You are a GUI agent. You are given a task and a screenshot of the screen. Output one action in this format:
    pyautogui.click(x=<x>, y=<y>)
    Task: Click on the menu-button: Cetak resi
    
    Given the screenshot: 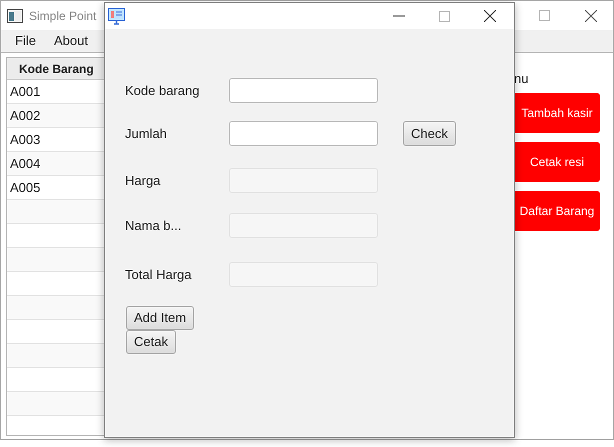 What is the action you would take?
    pyautogui.click(x=557, y=162)
    